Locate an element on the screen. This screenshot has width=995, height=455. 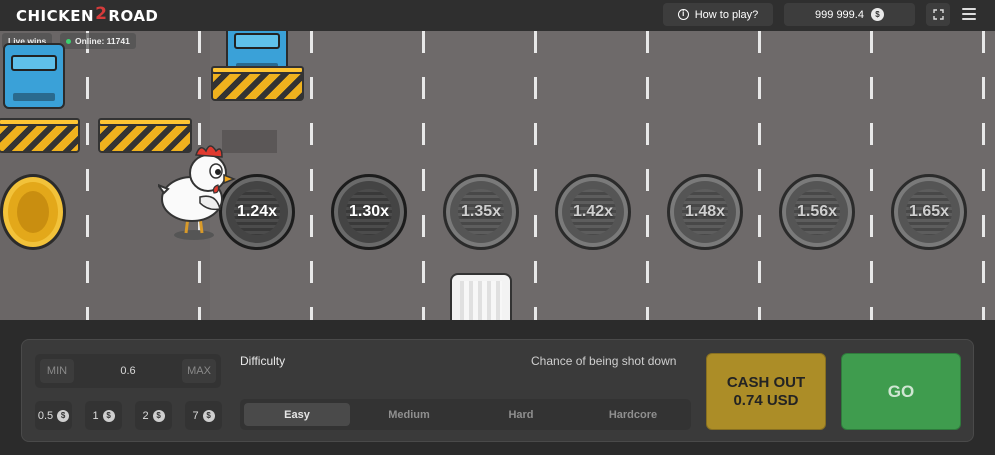
how-to-play-label: How to play? is located at coordinates (726, 14).